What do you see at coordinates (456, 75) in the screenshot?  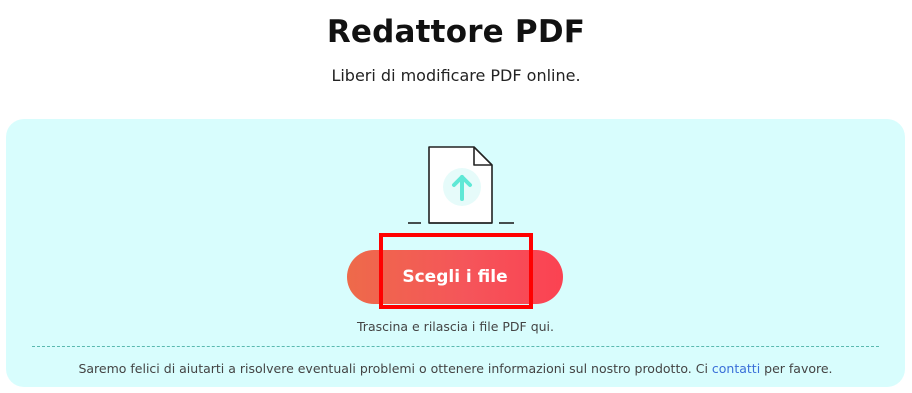 I see `page-subtitle: Liberi di modificare PDF online.` at bounding box center [456, 75].